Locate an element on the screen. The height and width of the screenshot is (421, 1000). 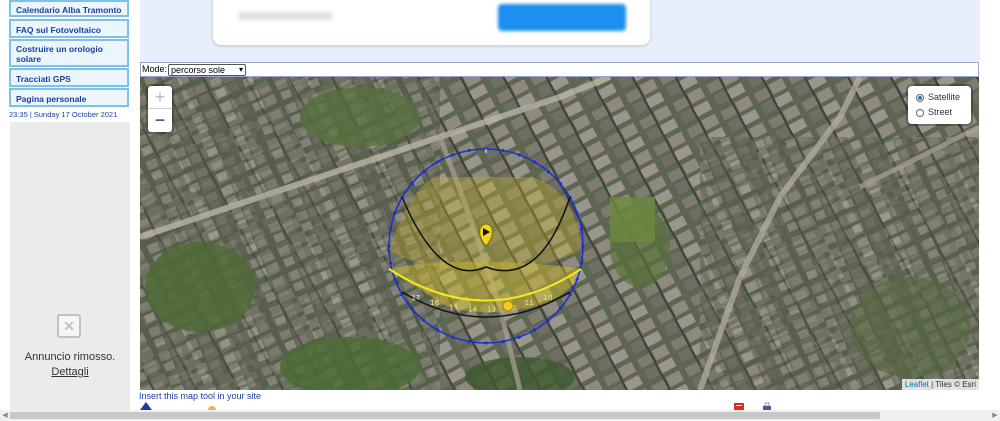
shadow-area-top is located at coordinates (485, 223).